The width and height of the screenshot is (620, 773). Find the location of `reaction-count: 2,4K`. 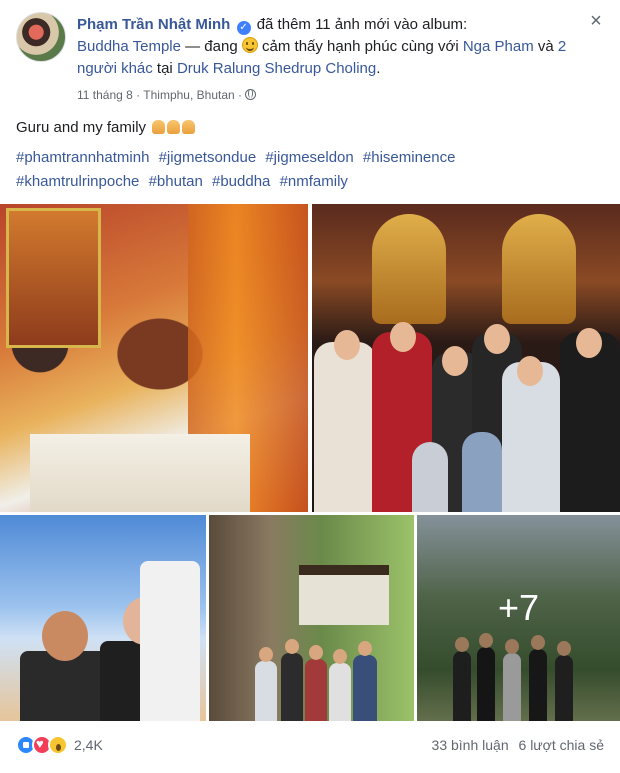

reaction-count: 2,4K is located at coordinates (88, 745).